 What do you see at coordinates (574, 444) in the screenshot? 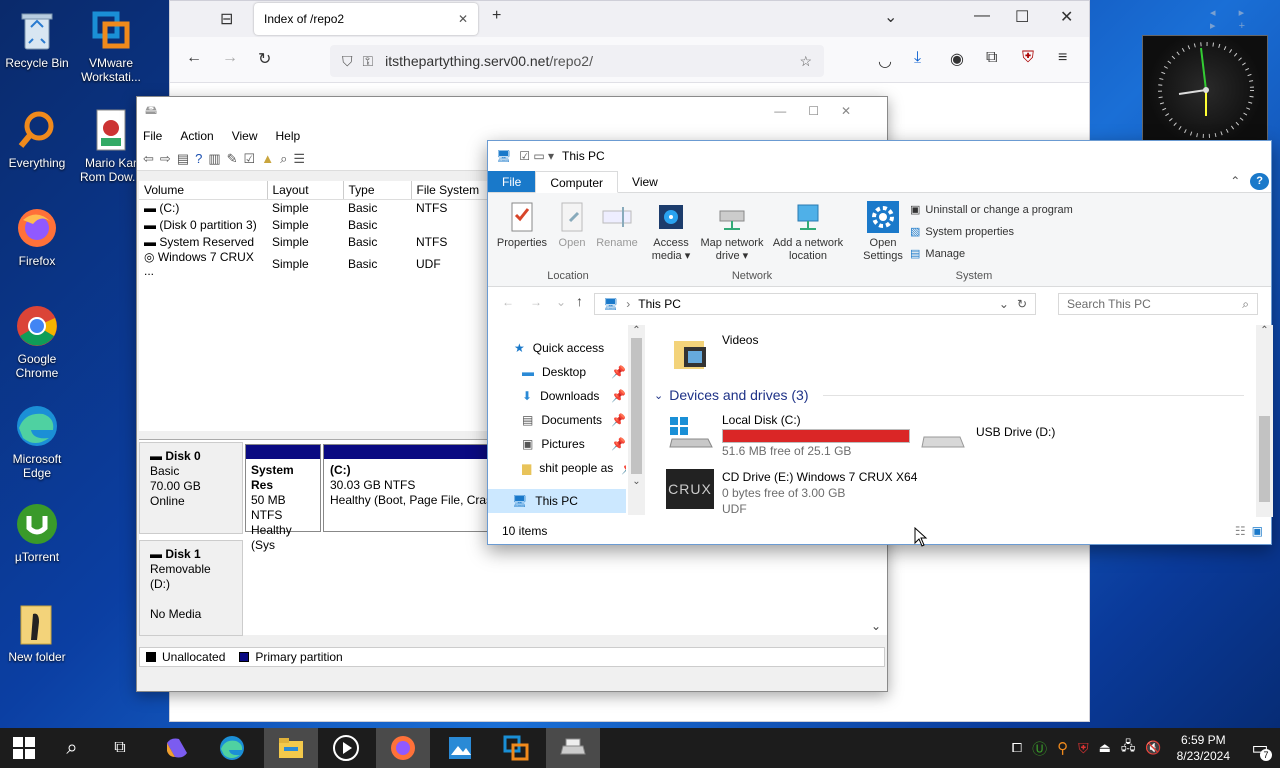
I see `nav-pictures: ▣ Pictures 📌` at bounding box center [574, 444].